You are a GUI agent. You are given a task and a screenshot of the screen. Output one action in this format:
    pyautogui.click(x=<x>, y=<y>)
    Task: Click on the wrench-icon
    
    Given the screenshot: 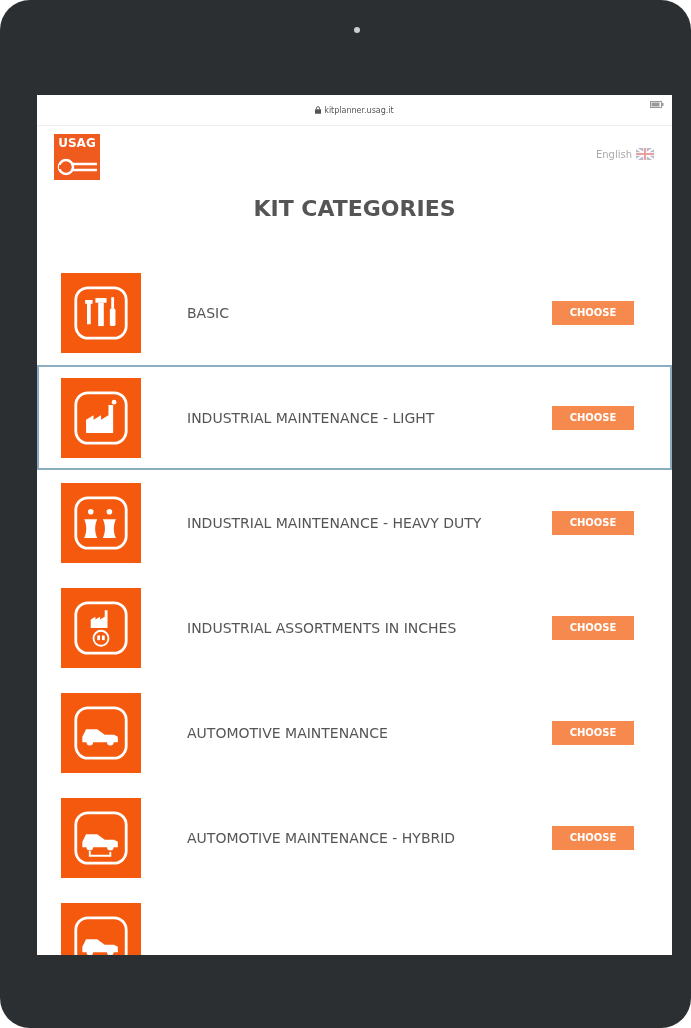 What is the action you would take?
    pyautogui.click(x=77, y=167)
    